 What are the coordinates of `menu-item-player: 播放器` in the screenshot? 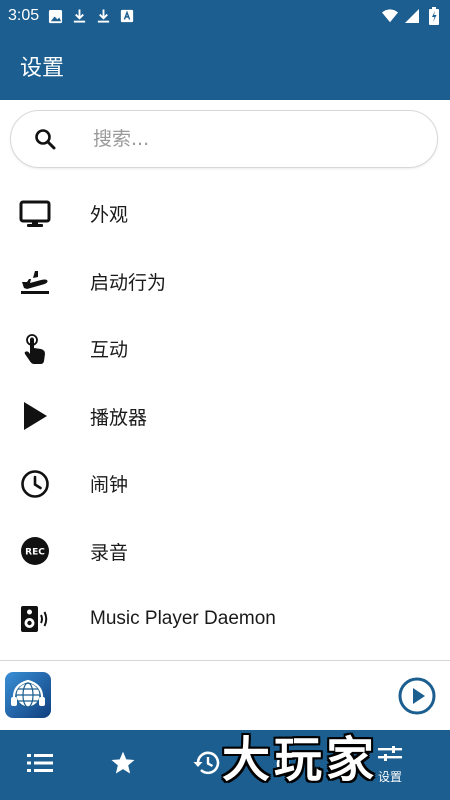 It's located at (225, 417).